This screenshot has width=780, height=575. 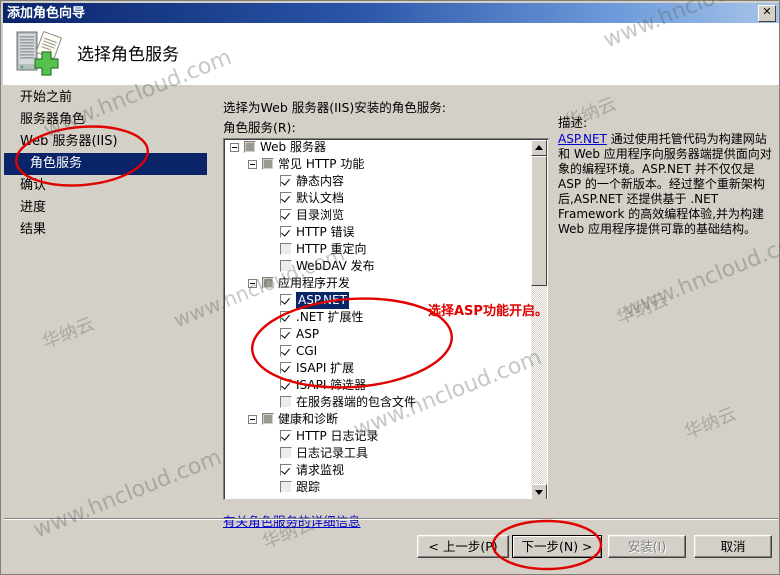 What do you see at coordinates (321, 164) in the screenshot?
I see `tree-node-label: 常见 HTTP 功能` at bounding box center [321, 164].